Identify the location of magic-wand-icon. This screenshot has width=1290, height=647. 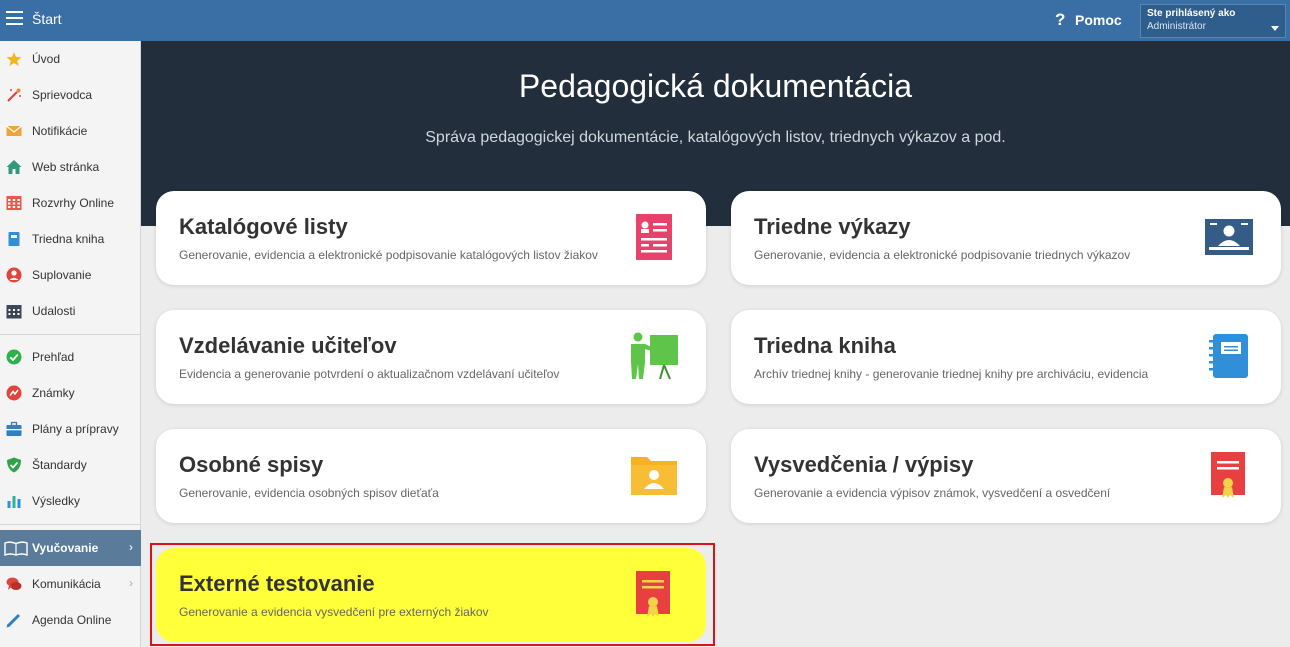
(14, 95).